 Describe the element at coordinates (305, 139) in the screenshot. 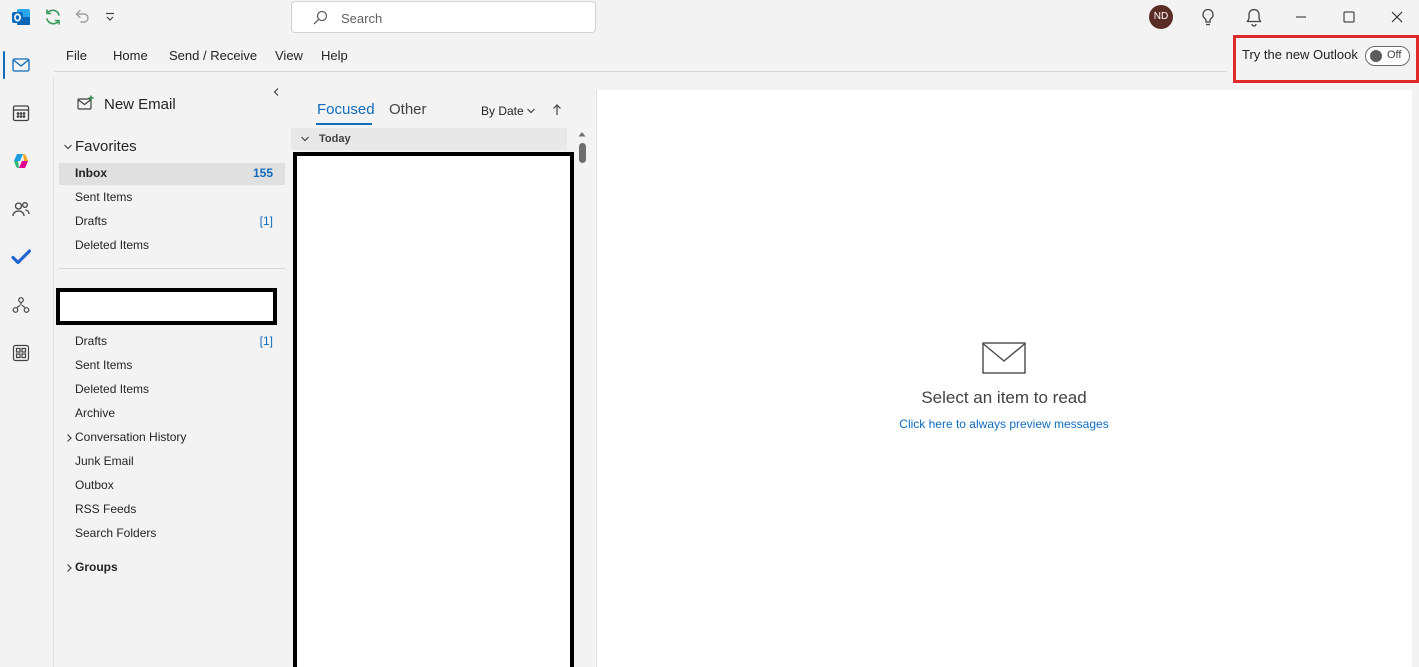

I see `today-chevron-icon` at that location.